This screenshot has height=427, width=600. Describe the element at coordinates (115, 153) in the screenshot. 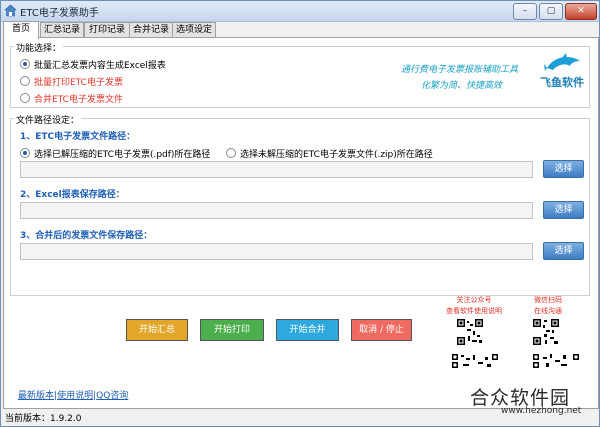

I see `option-pdf-folder: 选择已解压缩的ETC电子发票(.pdf)所在路径` at that location.